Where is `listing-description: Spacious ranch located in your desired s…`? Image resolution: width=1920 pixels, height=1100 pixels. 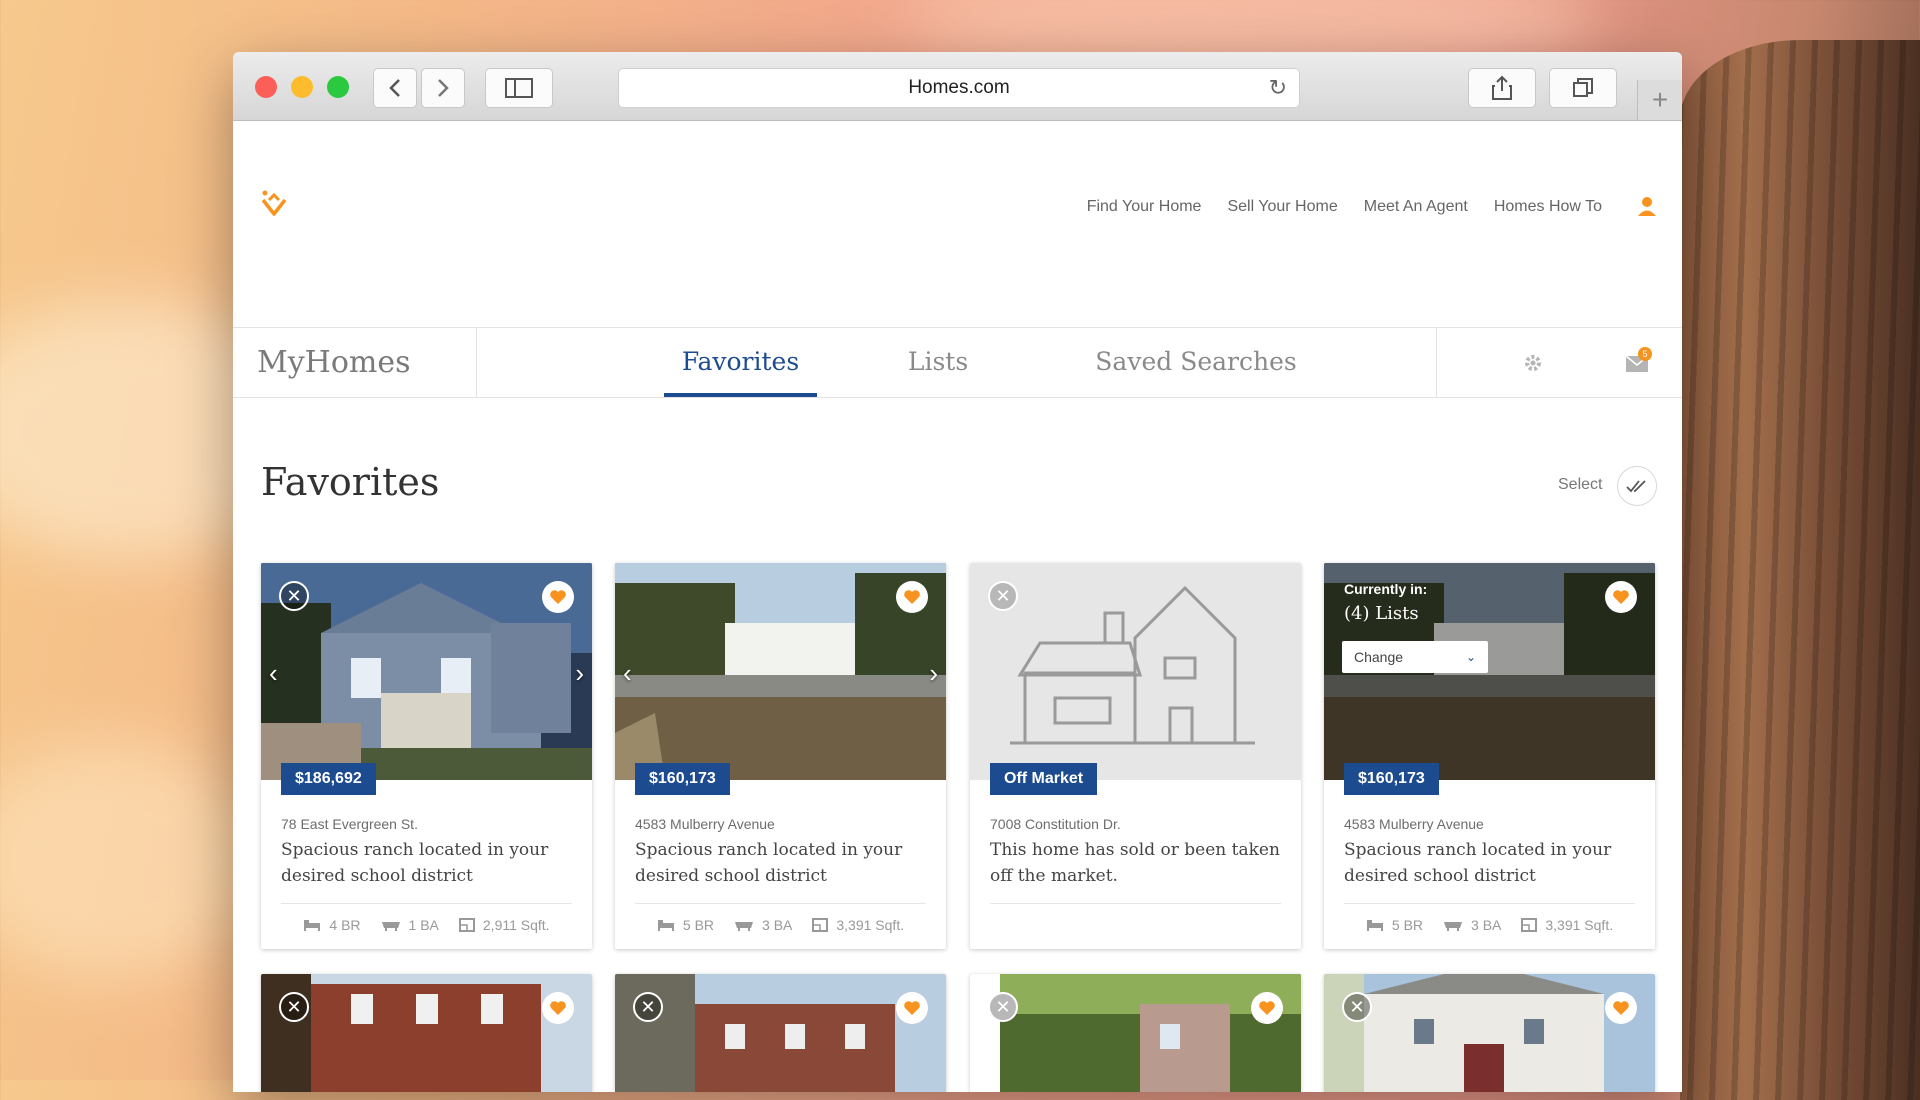 listing-description: Spacious ranch located in your desired s… is located at coordinates (769, 863).